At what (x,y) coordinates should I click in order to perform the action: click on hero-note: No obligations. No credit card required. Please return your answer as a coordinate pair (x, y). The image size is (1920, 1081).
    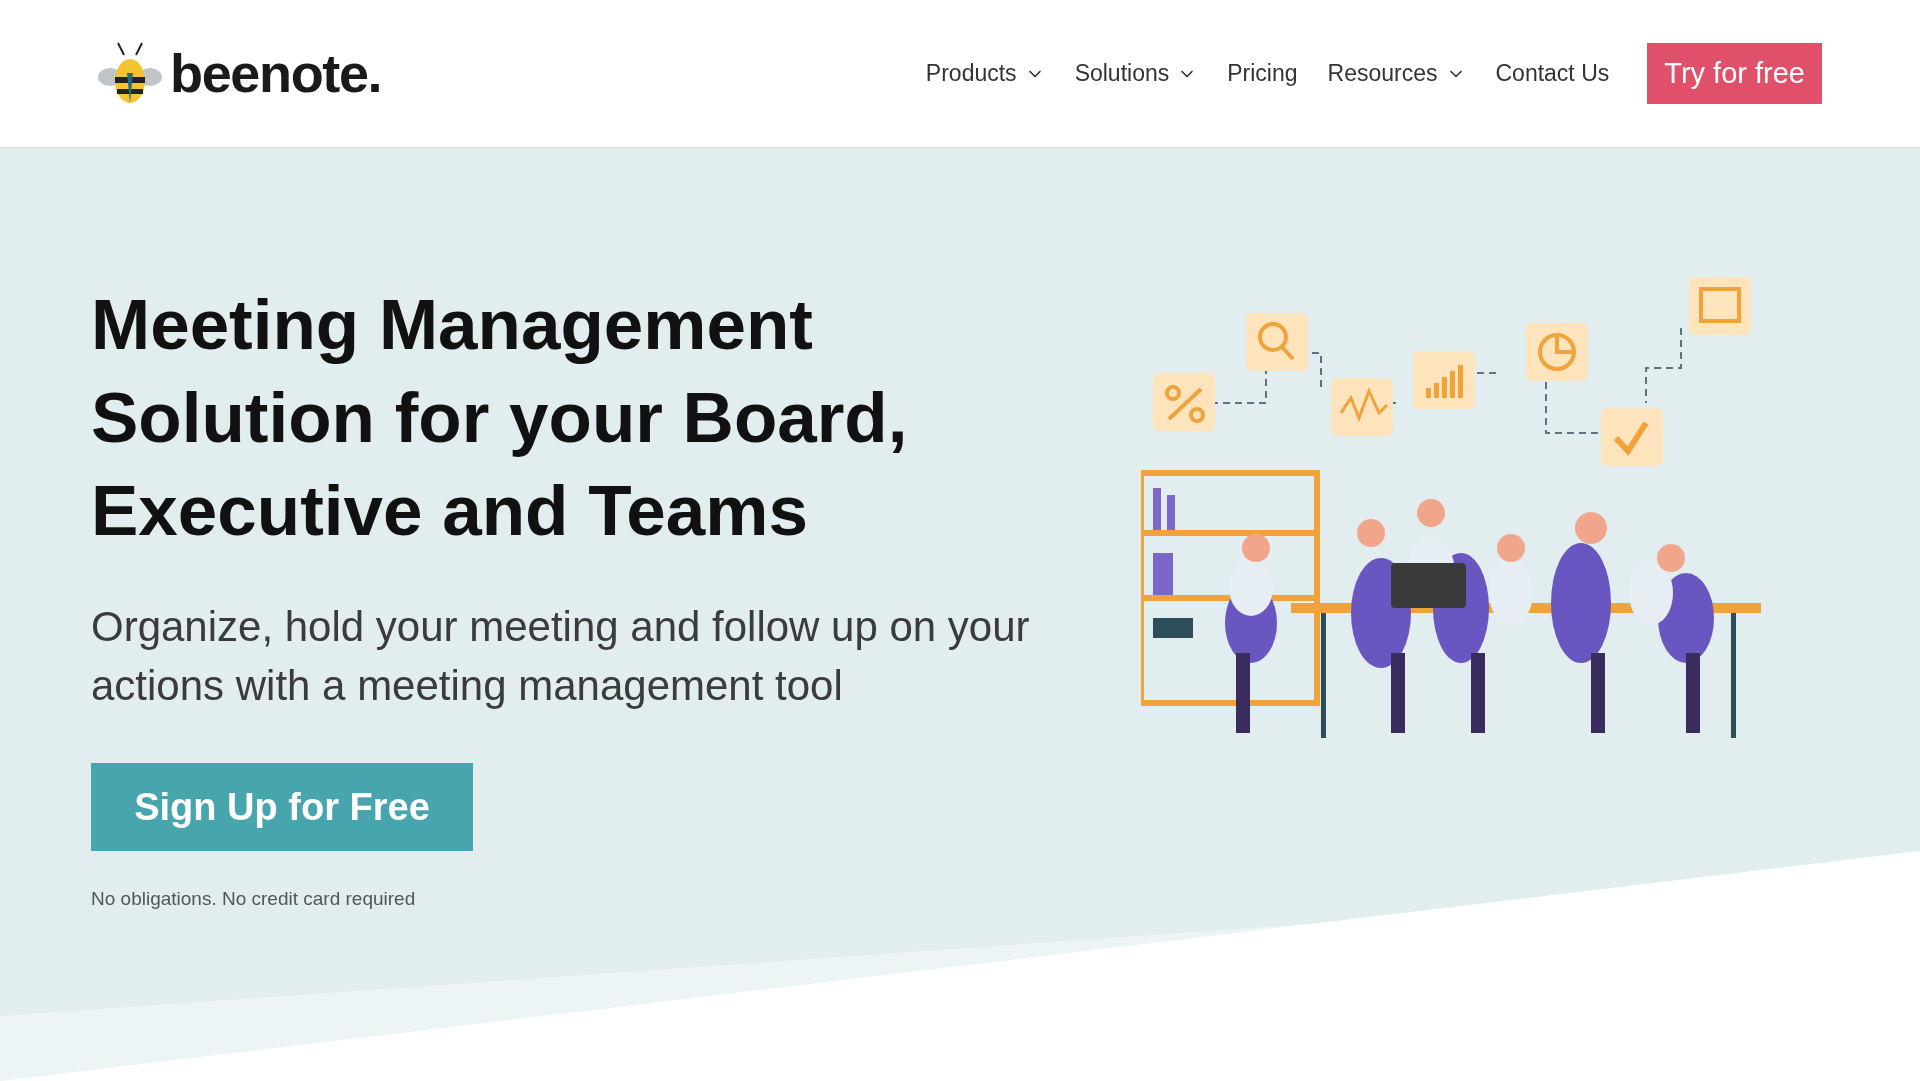
    Looking at the image, I should click on (254, 899).